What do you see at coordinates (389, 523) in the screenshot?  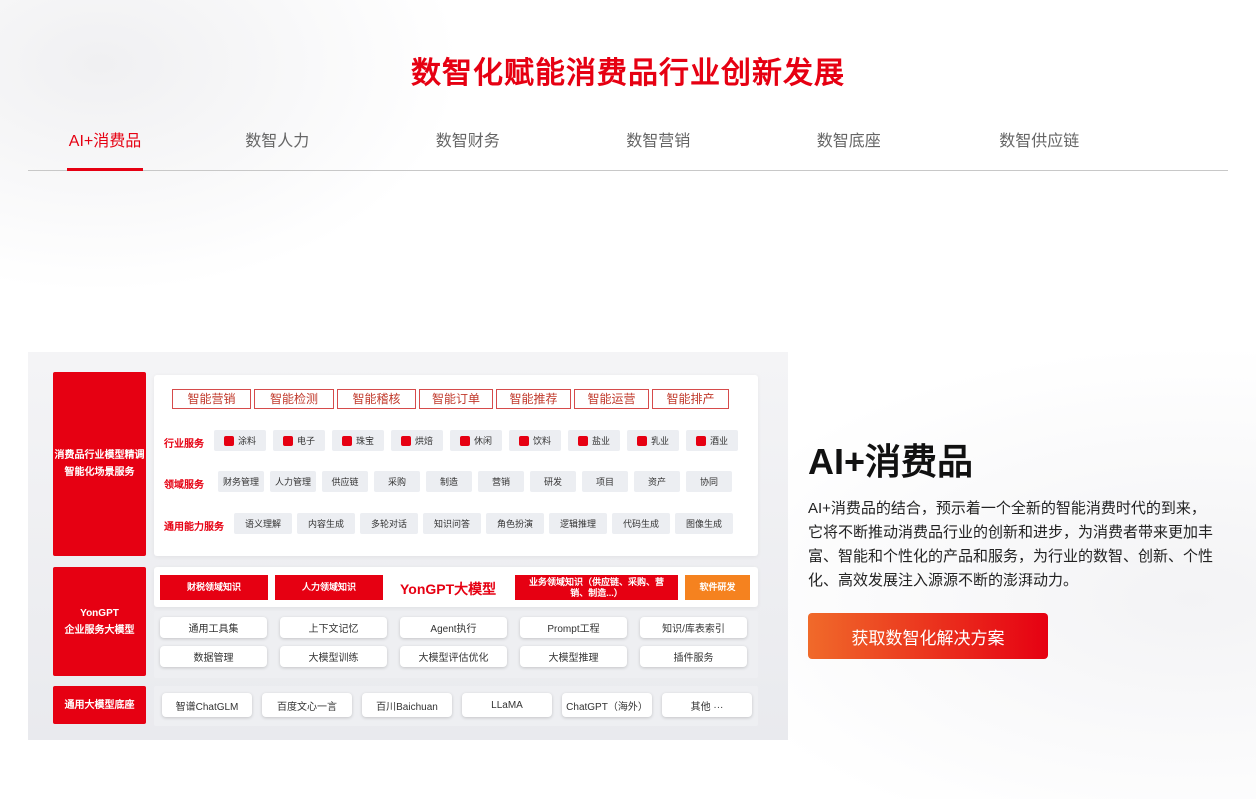 I see `capability-chip: 多轮对话` at bounding box center [389, 523].